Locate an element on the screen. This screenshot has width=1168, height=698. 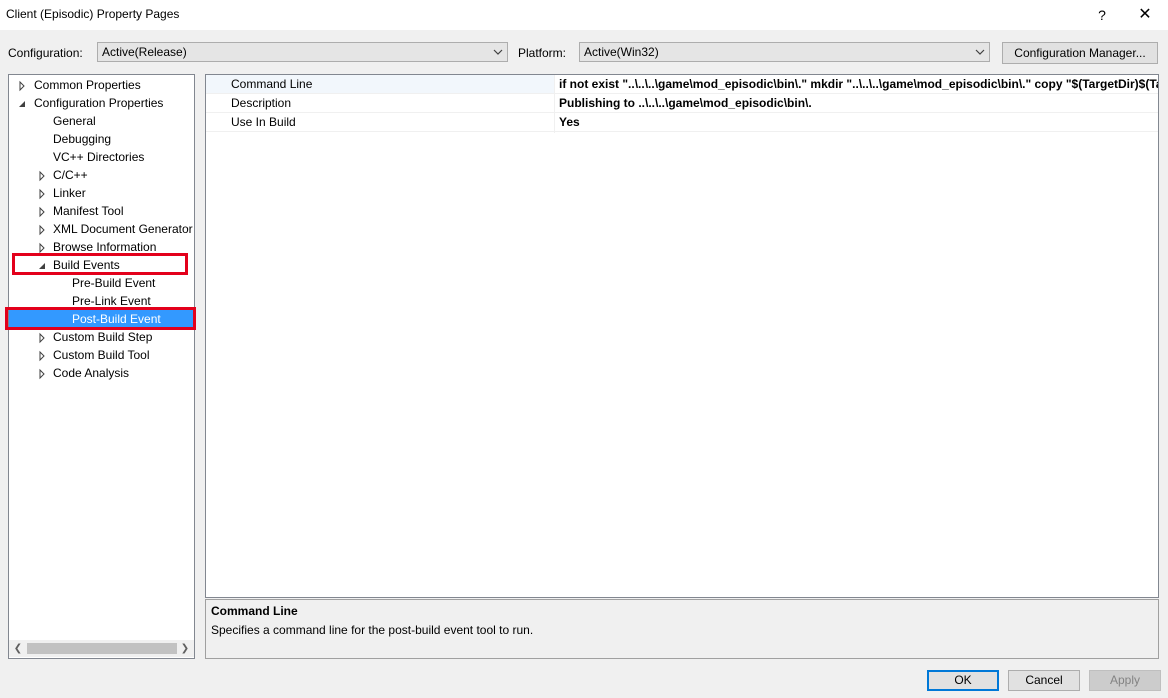
grid-row-name: Description is located at coordinates (261, 103).